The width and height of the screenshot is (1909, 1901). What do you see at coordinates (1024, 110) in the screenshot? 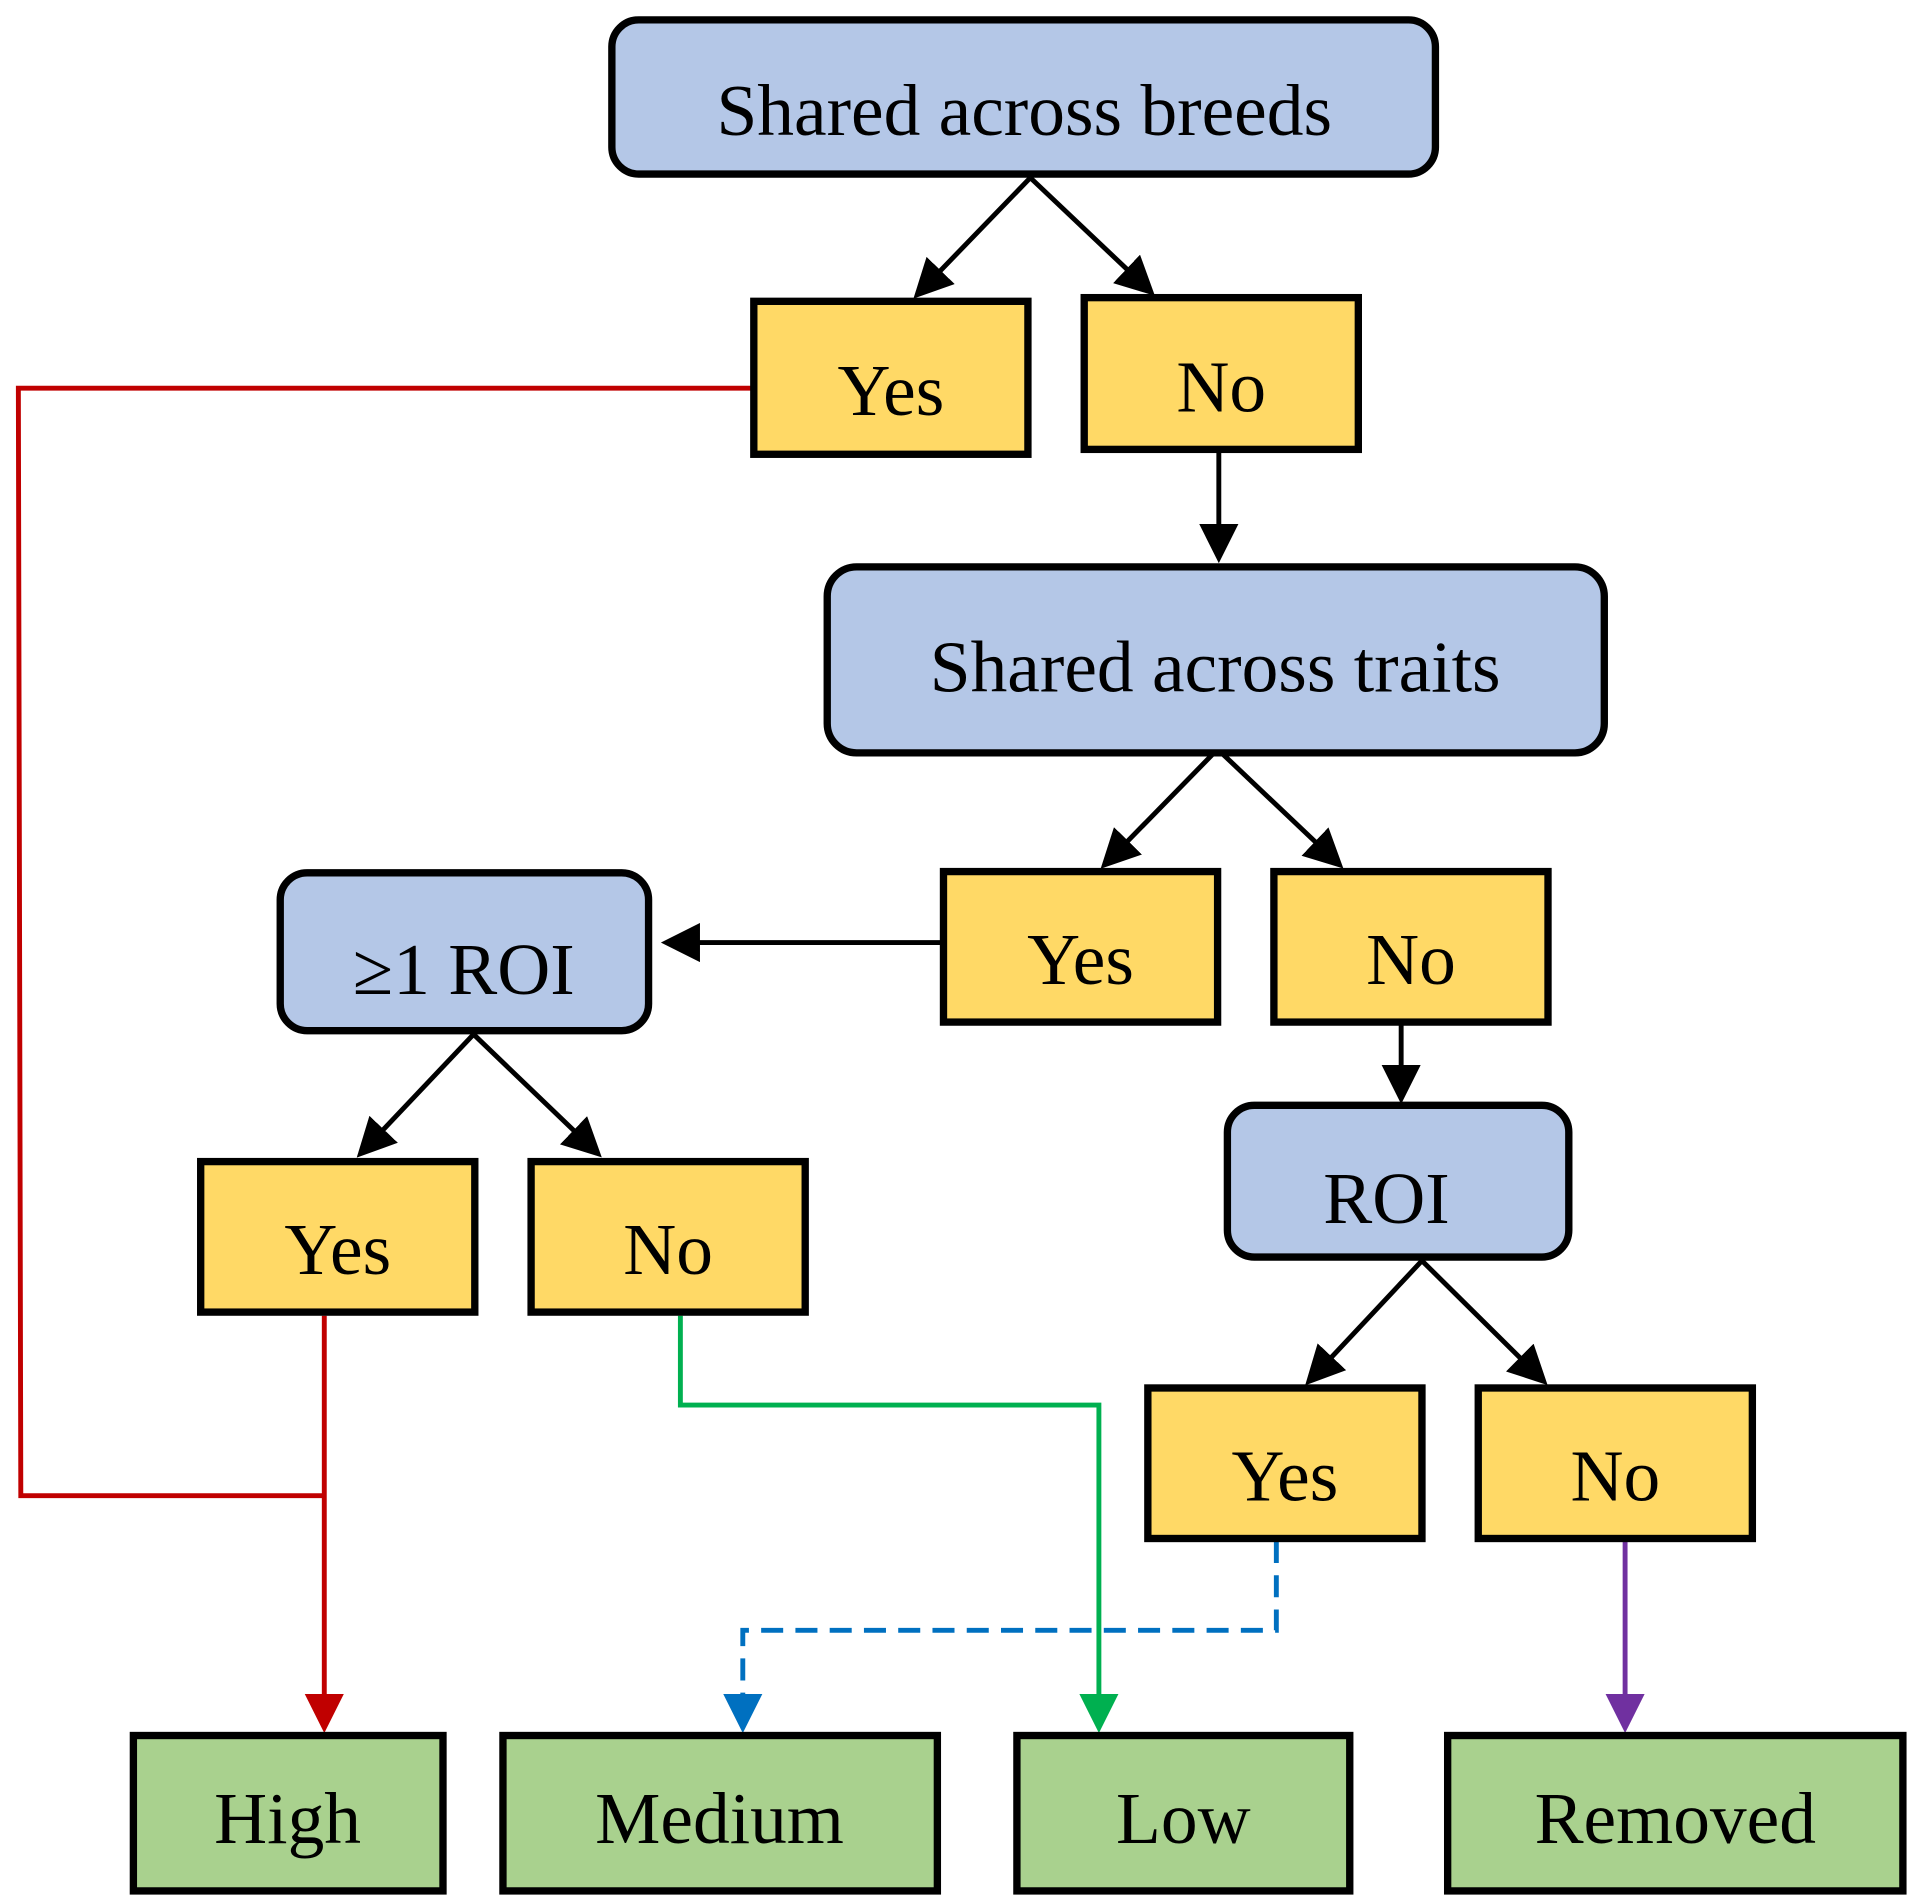
I see `label-shared-across-breeds: Shared across breeds` at bounding box center [1024, 110].